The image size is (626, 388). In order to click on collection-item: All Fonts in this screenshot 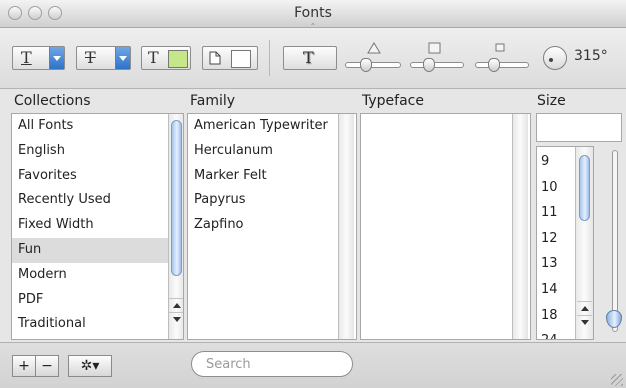, I will do `click(97, 126)`.